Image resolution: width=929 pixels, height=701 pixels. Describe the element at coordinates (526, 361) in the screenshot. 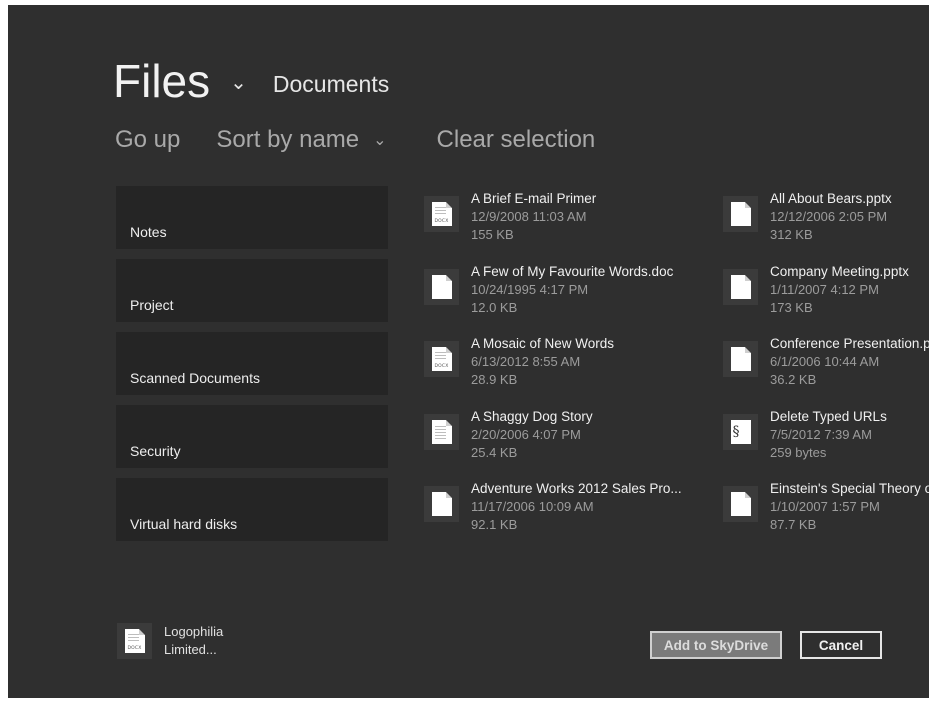

I see `file-date: 6/13/2012 8:55 AM` at that location.